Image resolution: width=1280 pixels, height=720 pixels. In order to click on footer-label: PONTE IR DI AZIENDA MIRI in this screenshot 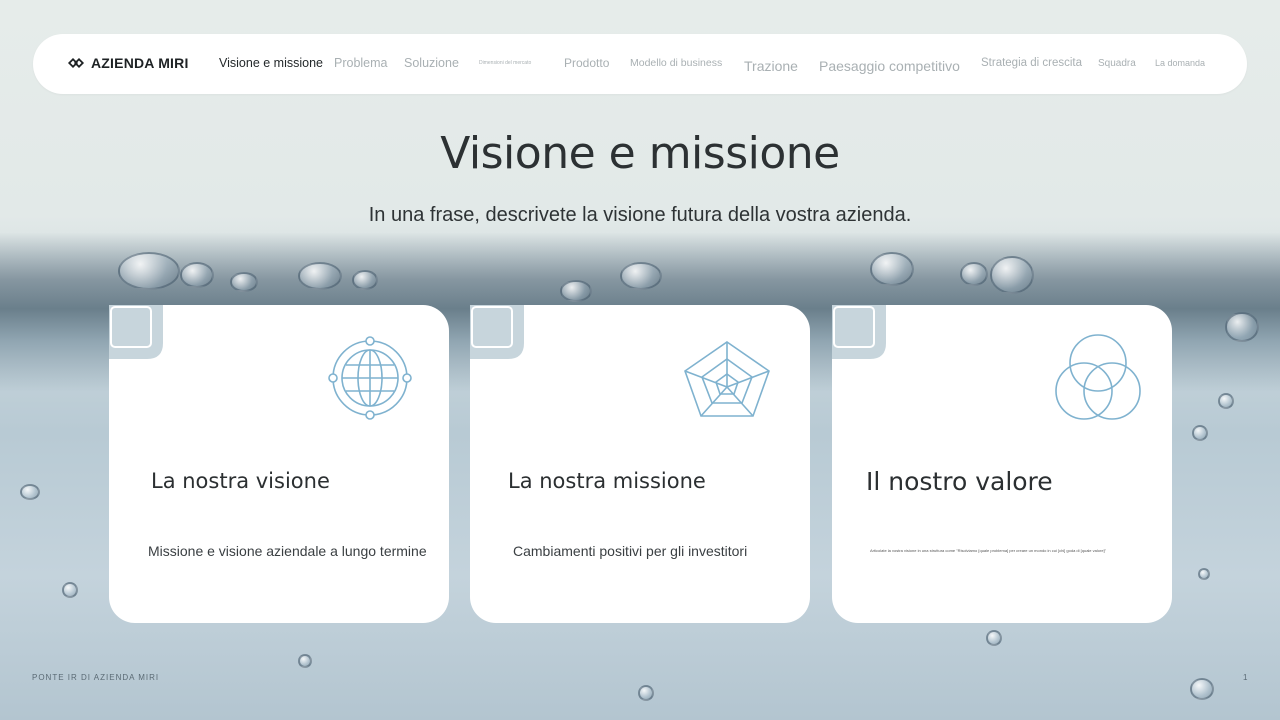, I will do `click(96, 677)`.